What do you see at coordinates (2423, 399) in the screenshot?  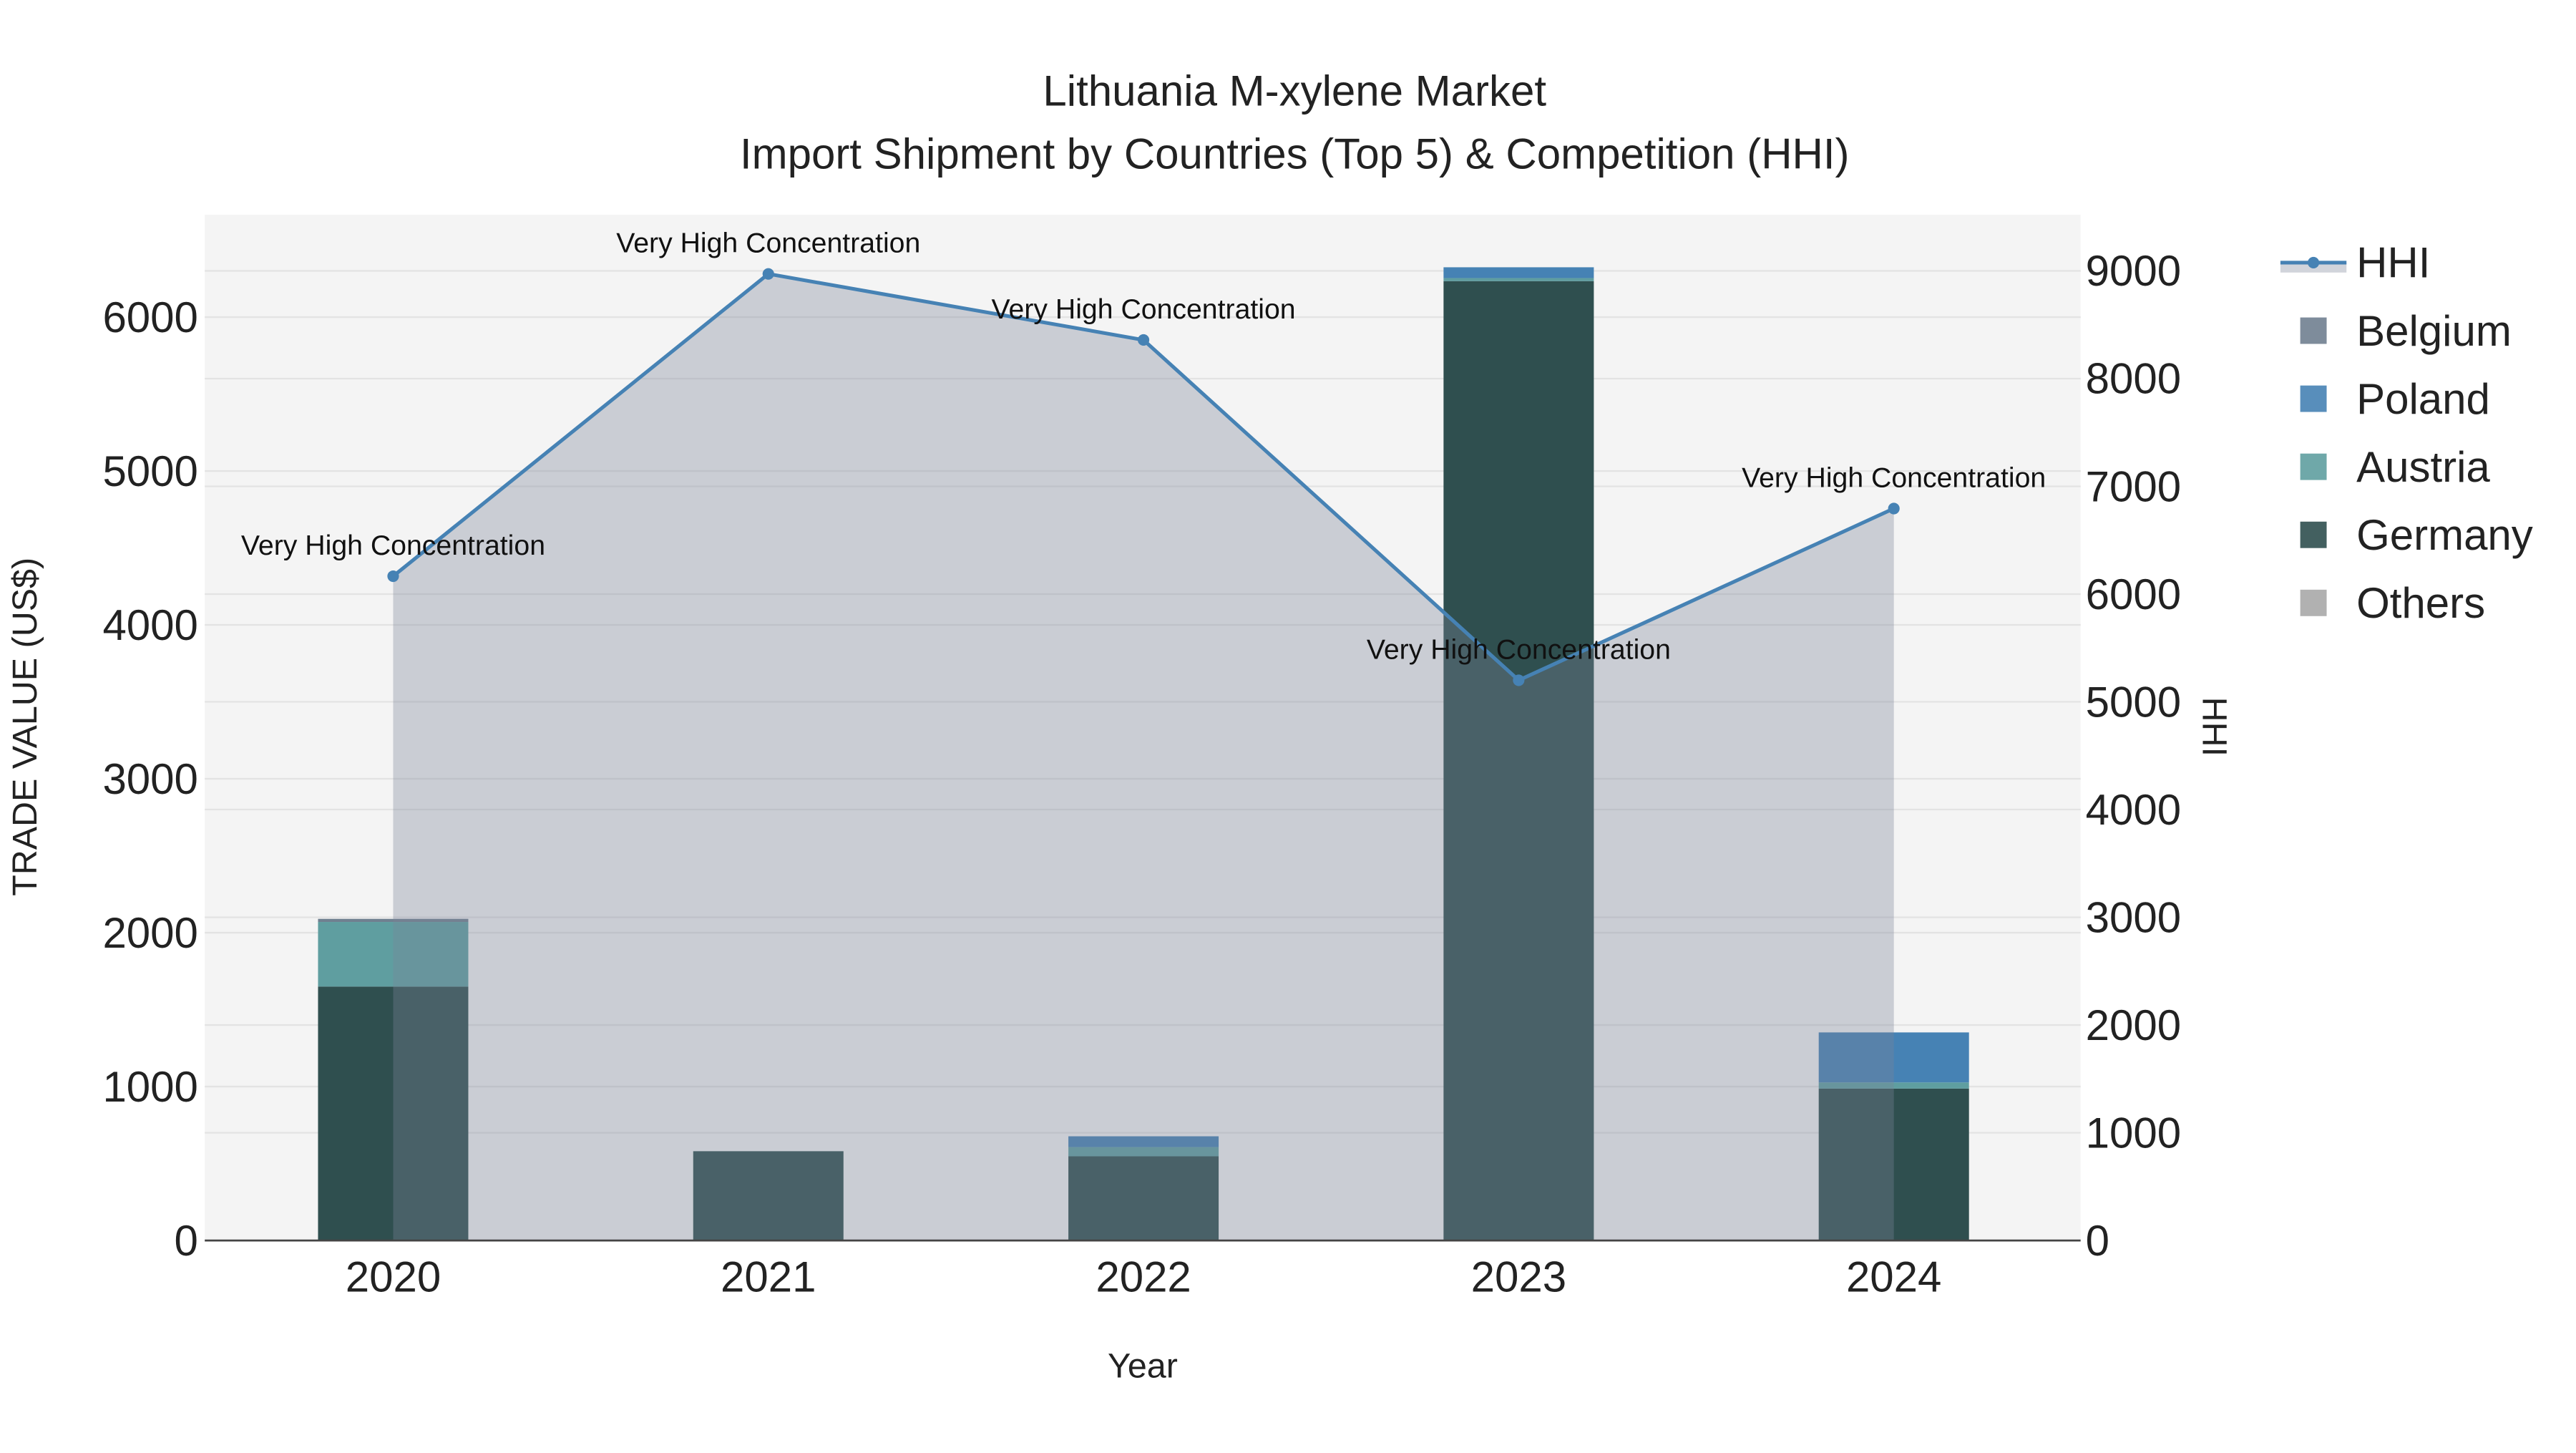 I see `legend-label-poland: Poland` at bounding box center [2423, 399].